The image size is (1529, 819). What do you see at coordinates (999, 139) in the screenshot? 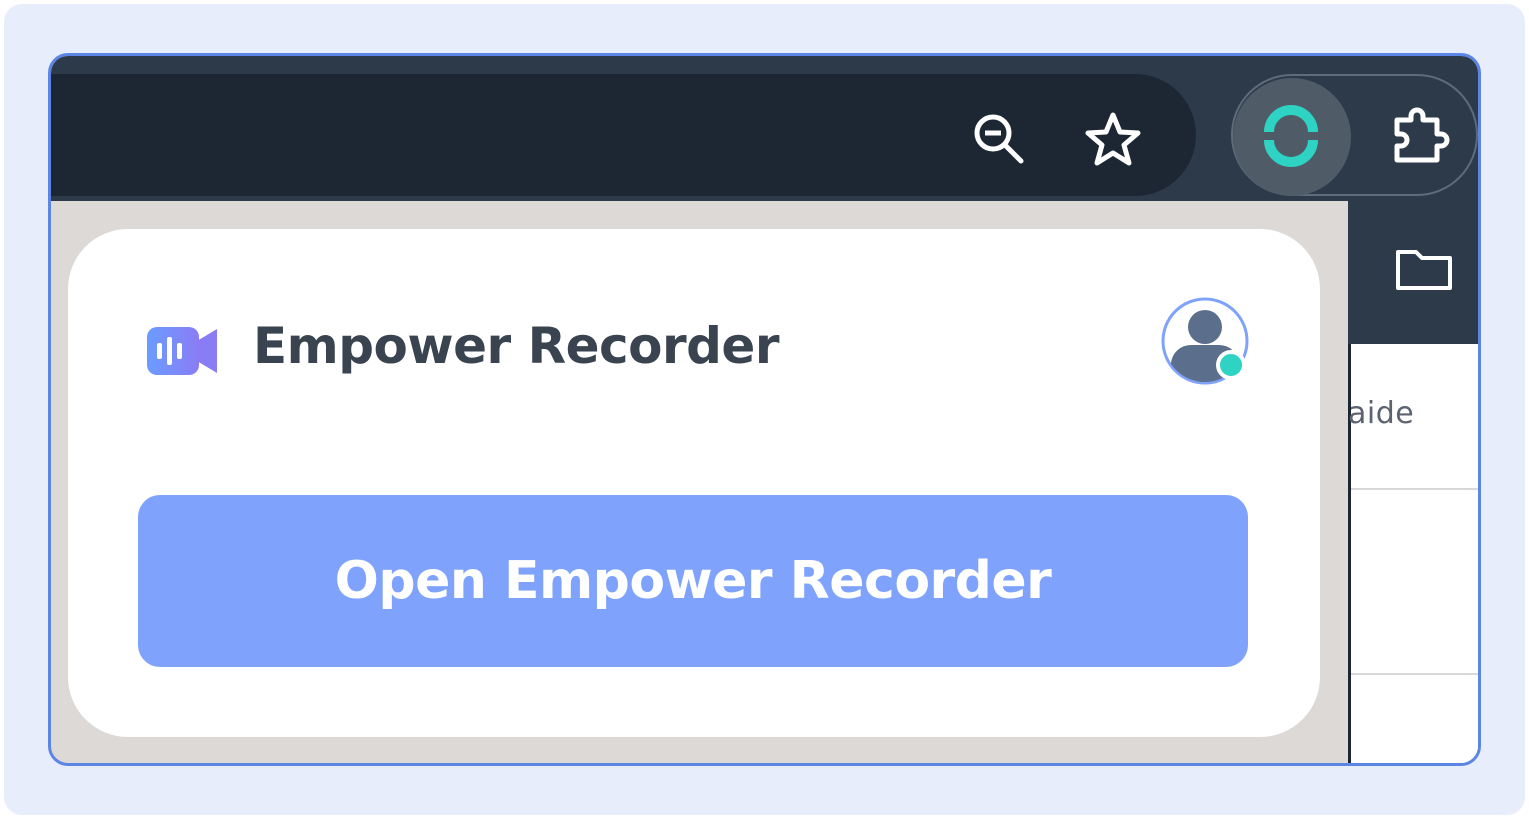
I see `zoom-out-icon` at bounding box center [999, 139].